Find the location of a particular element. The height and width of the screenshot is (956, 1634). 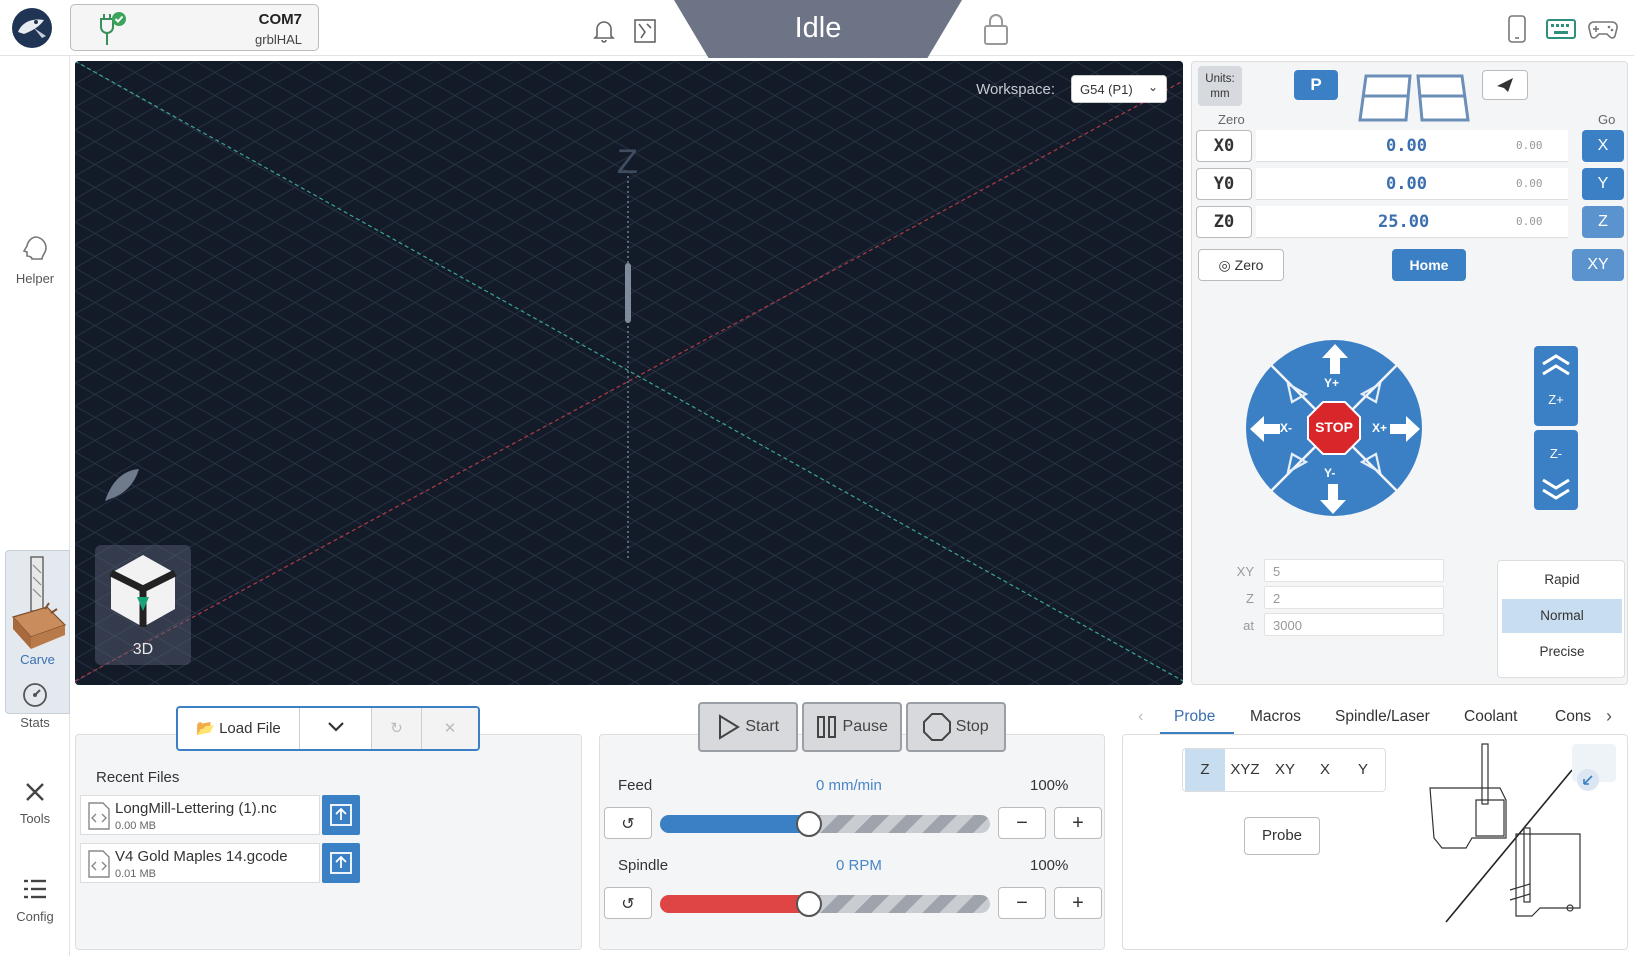

tab-scroll-right-icon: › is located at coordinates (1609, 716).